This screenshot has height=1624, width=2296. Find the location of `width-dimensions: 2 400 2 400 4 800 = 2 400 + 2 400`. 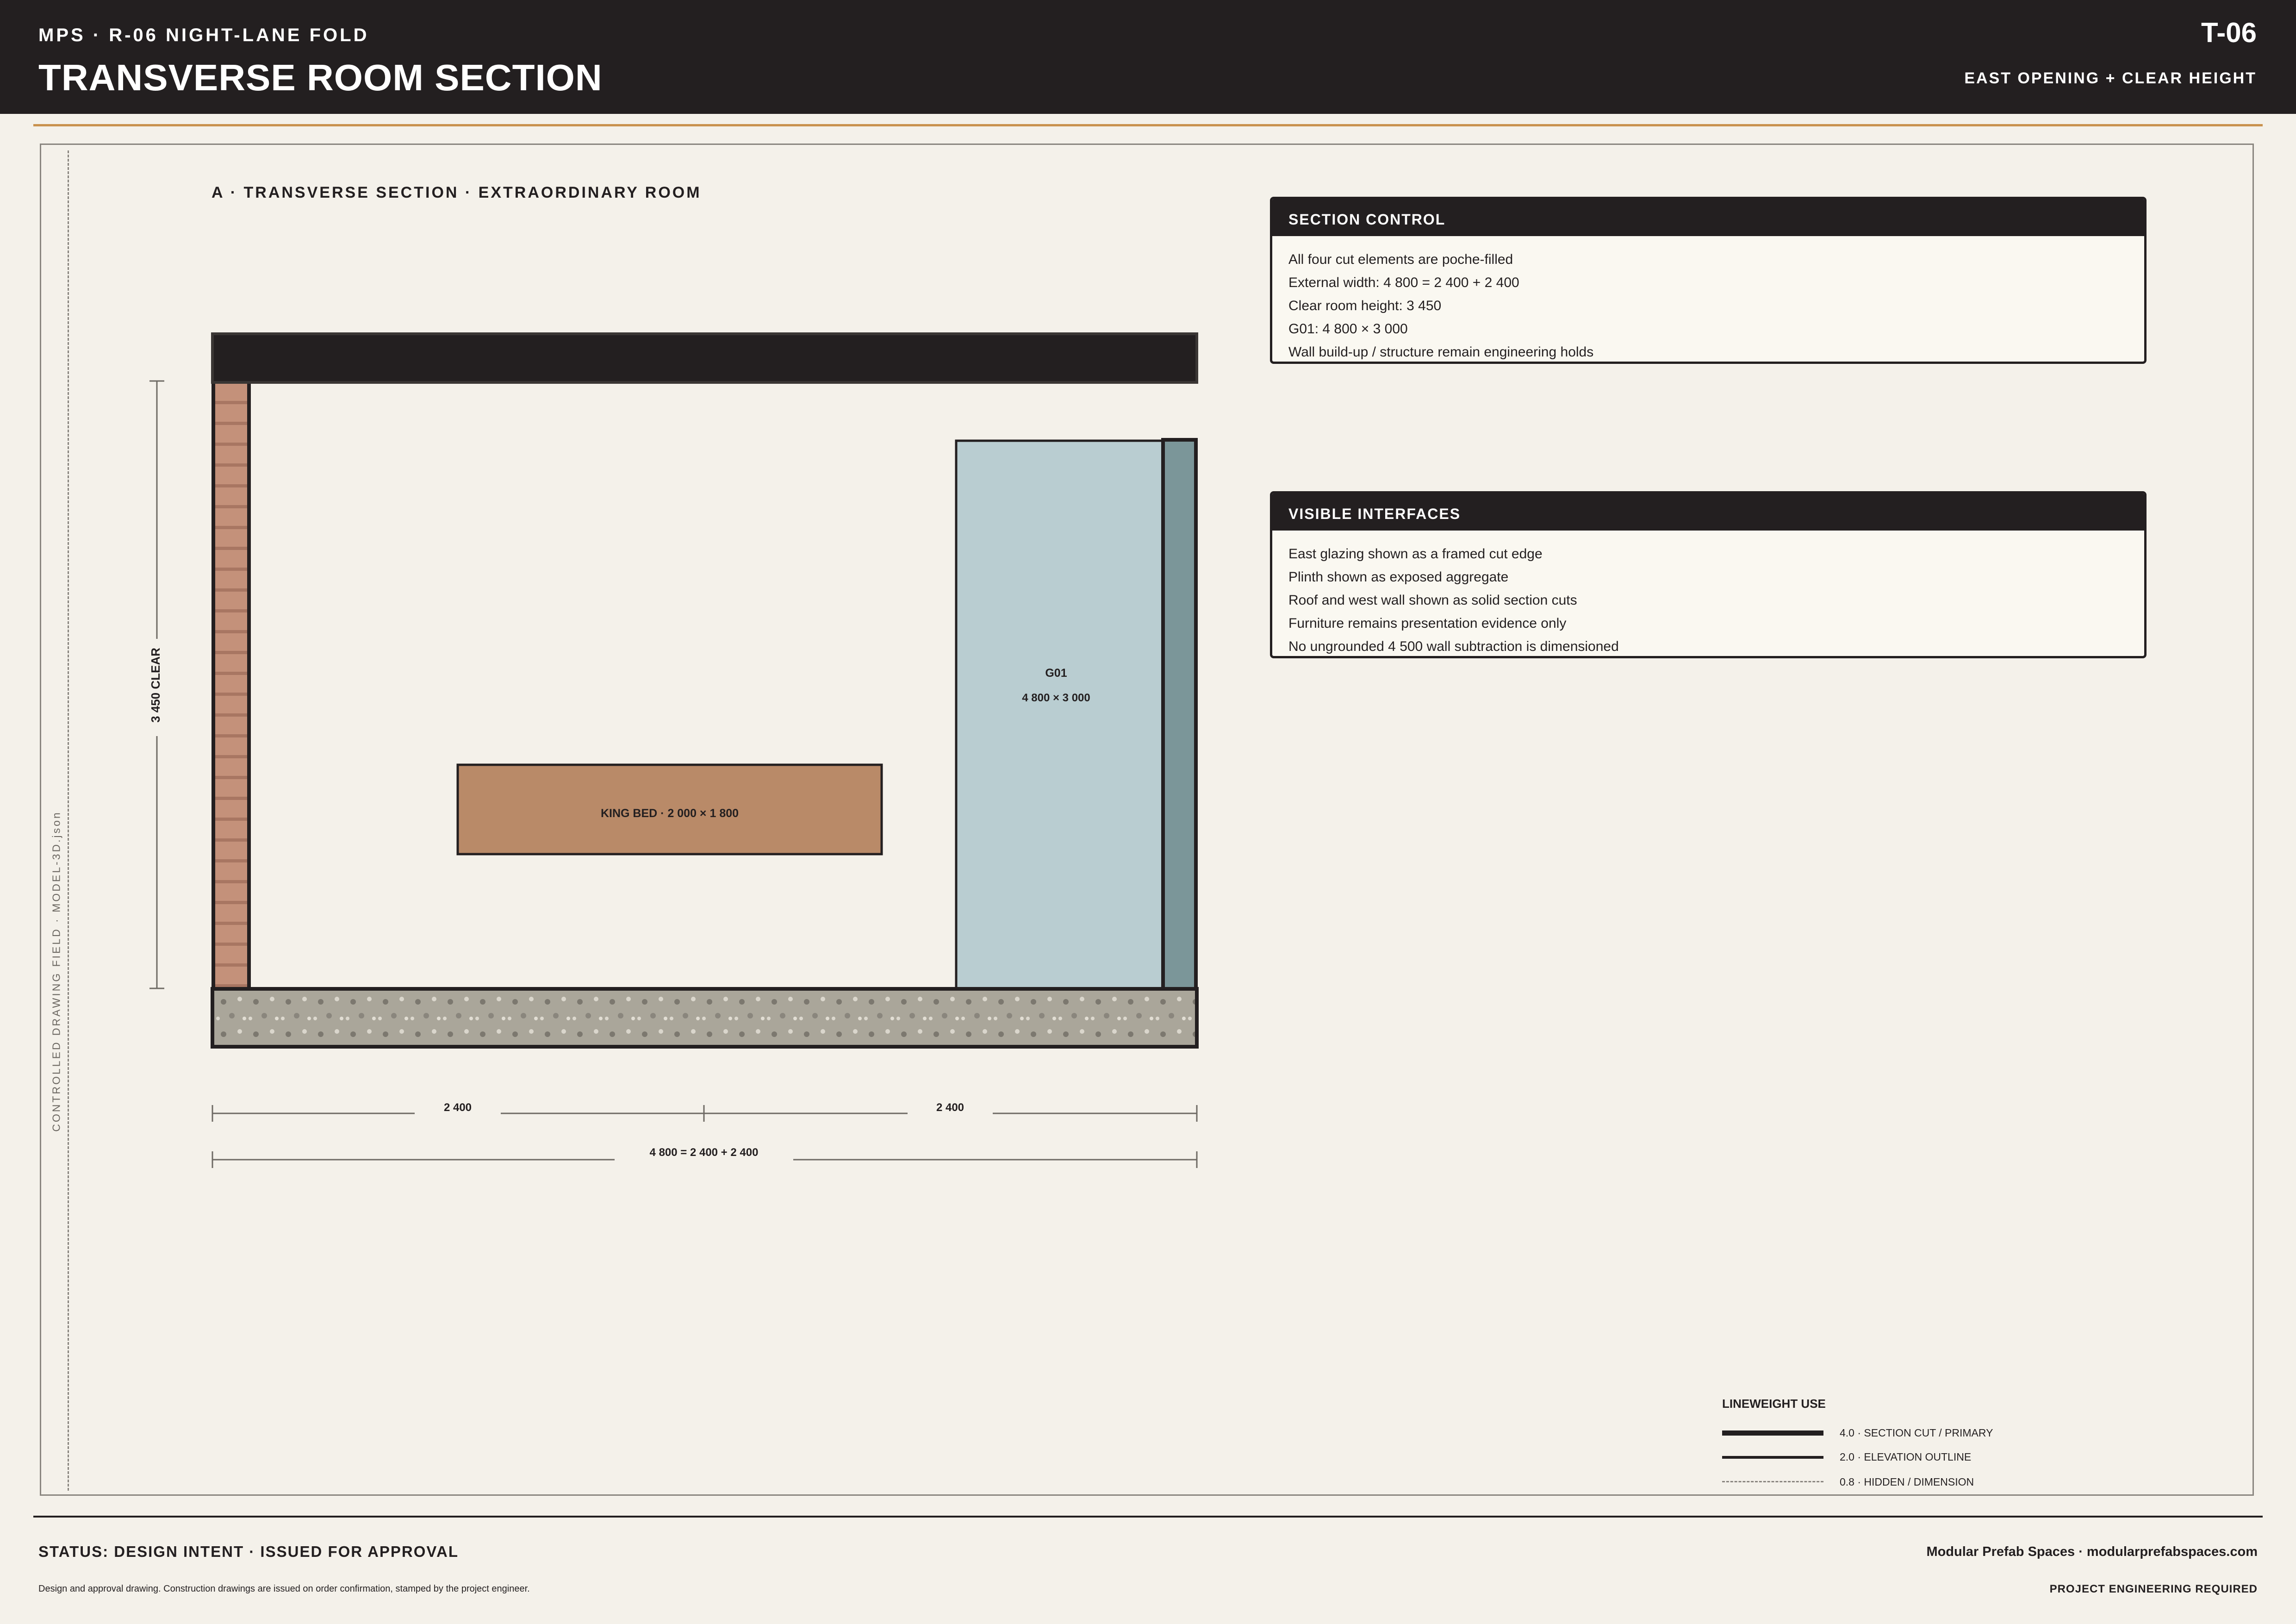

width-dimensions: 2 400 2 400 4 800 = 2 400 + 2 400 is located at coordinates (705, 1134).